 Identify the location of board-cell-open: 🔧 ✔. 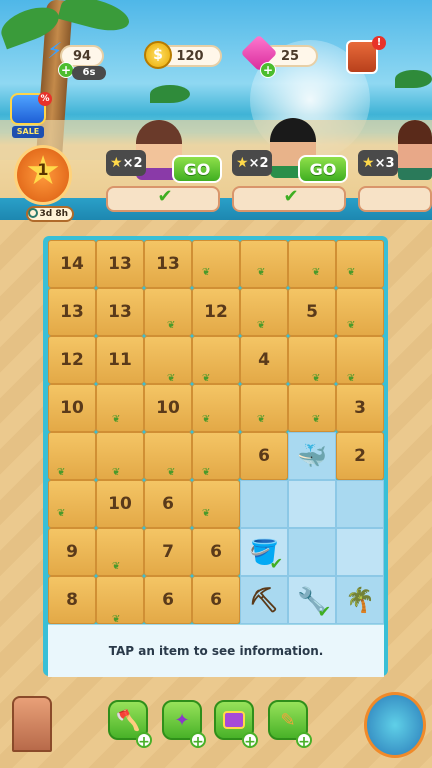
(312, 600).